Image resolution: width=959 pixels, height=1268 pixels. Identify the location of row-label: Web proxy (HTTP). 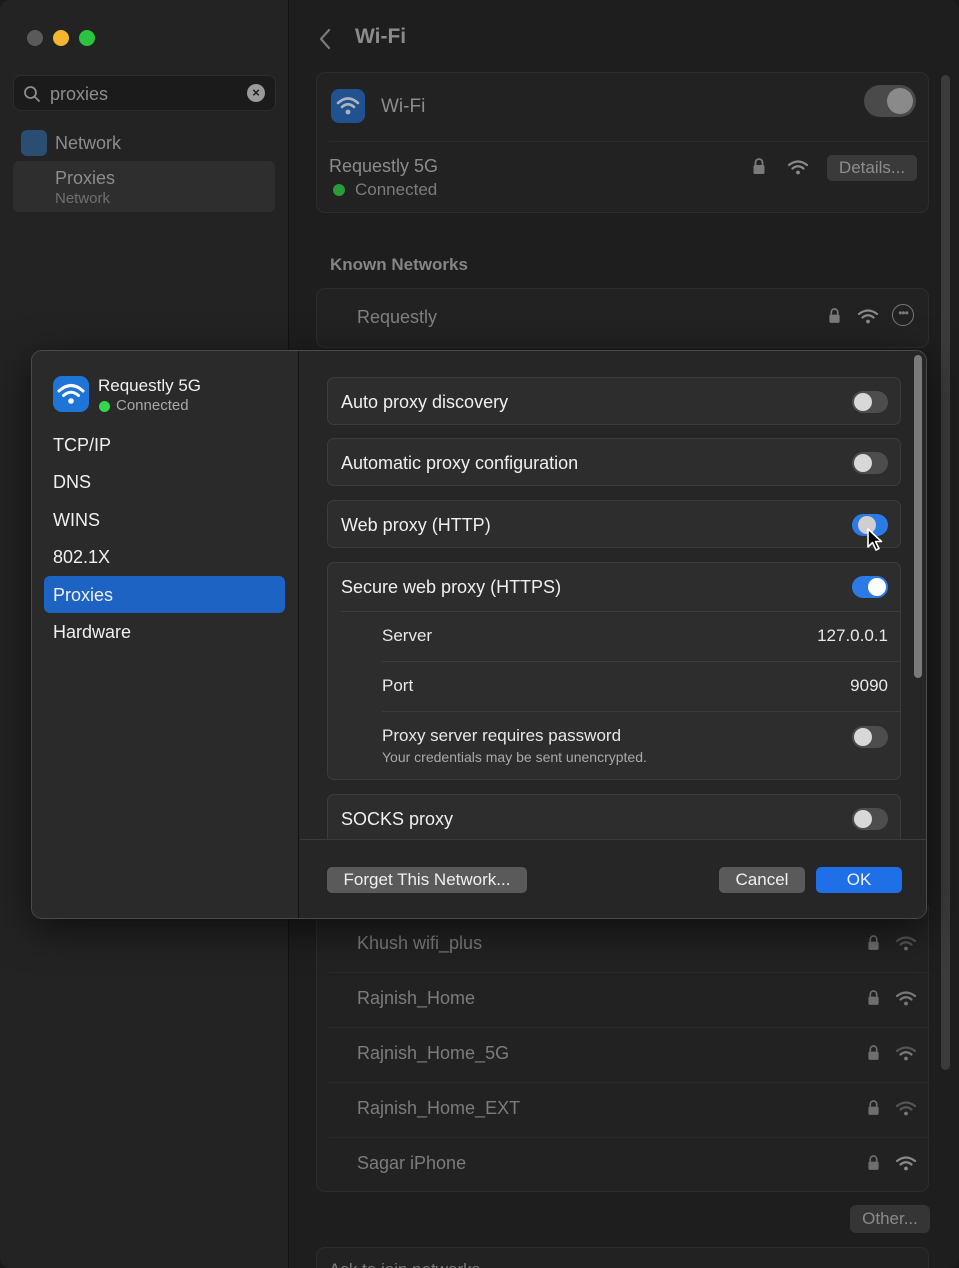
(416, 525).